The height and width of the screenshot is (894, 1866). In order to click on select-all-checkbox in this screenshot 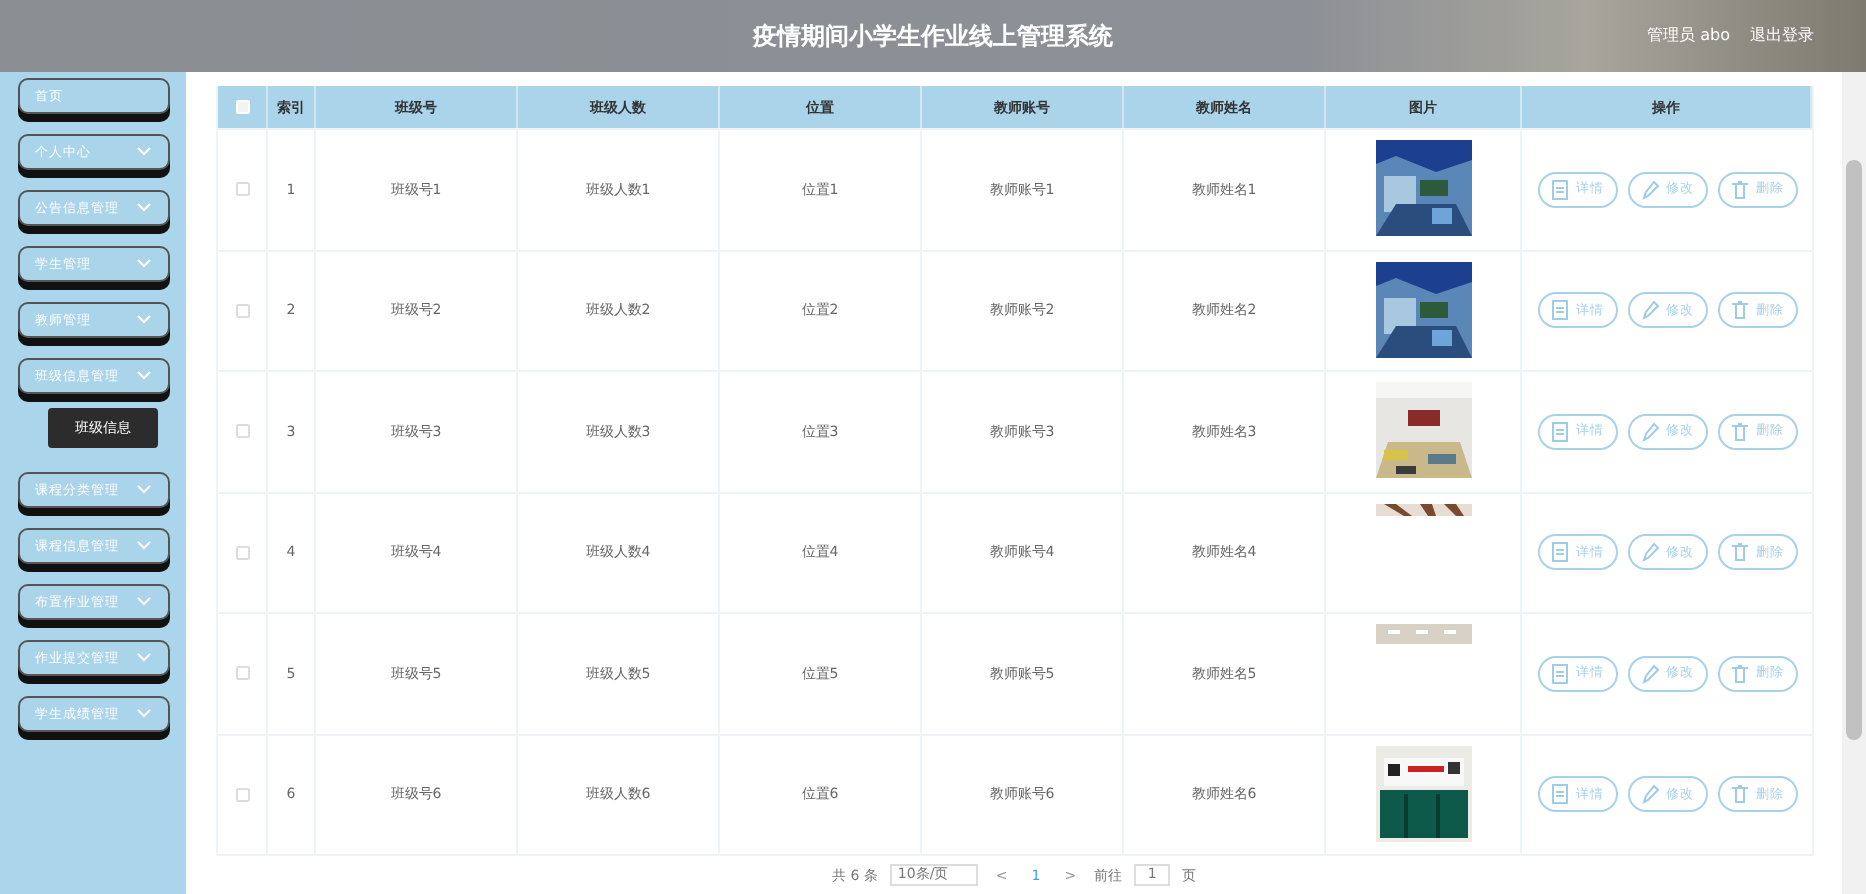, I will do `click(242, 107)`.